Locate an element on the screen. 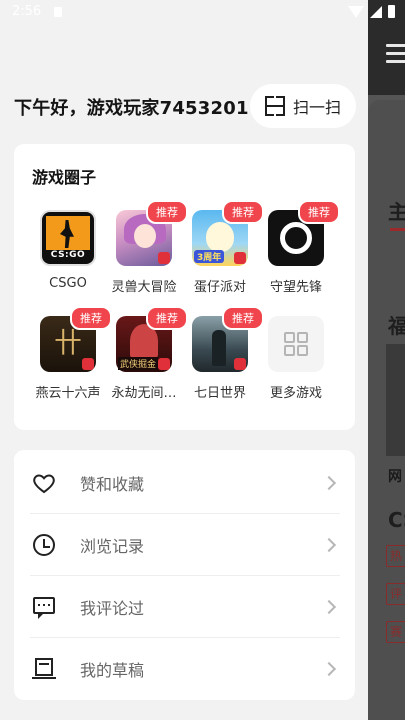 This screenshot has height=720, width=405. game-item-csgo: CS:GO CSGO is located at coordinates (68, 250).